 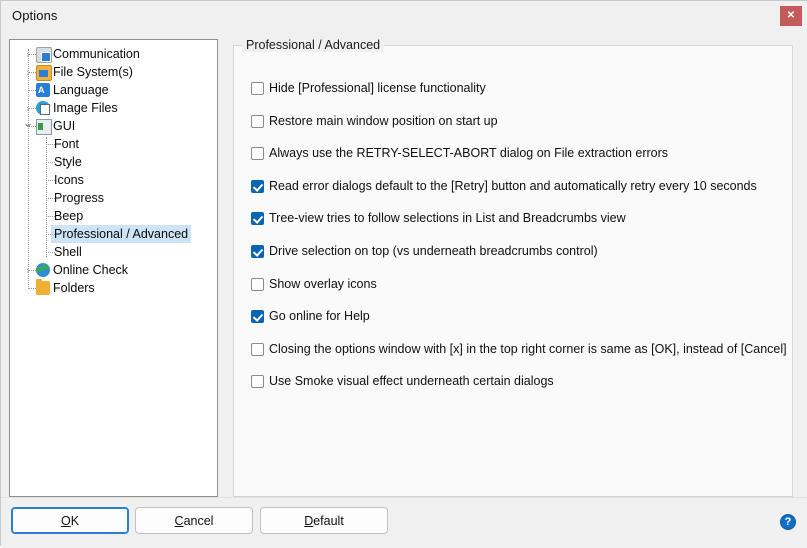 I want to click on globe-icon, so click(x=43, y=270).